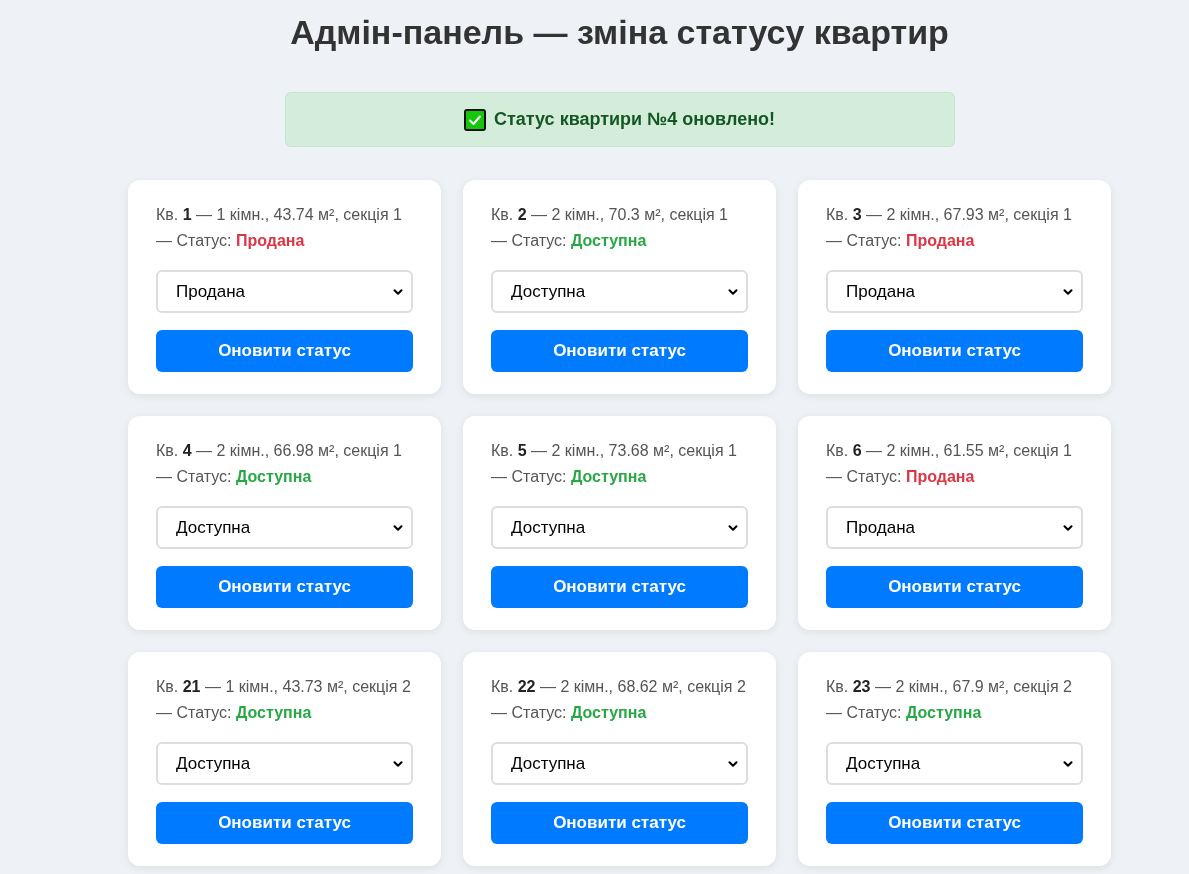  Describe the element at coordinates (284, 700) in the screenshot. I see `apartment-description: Кв. 21 — 1 кімн., 43.73 м², секція 2 — Статус: Доступна` at that location.